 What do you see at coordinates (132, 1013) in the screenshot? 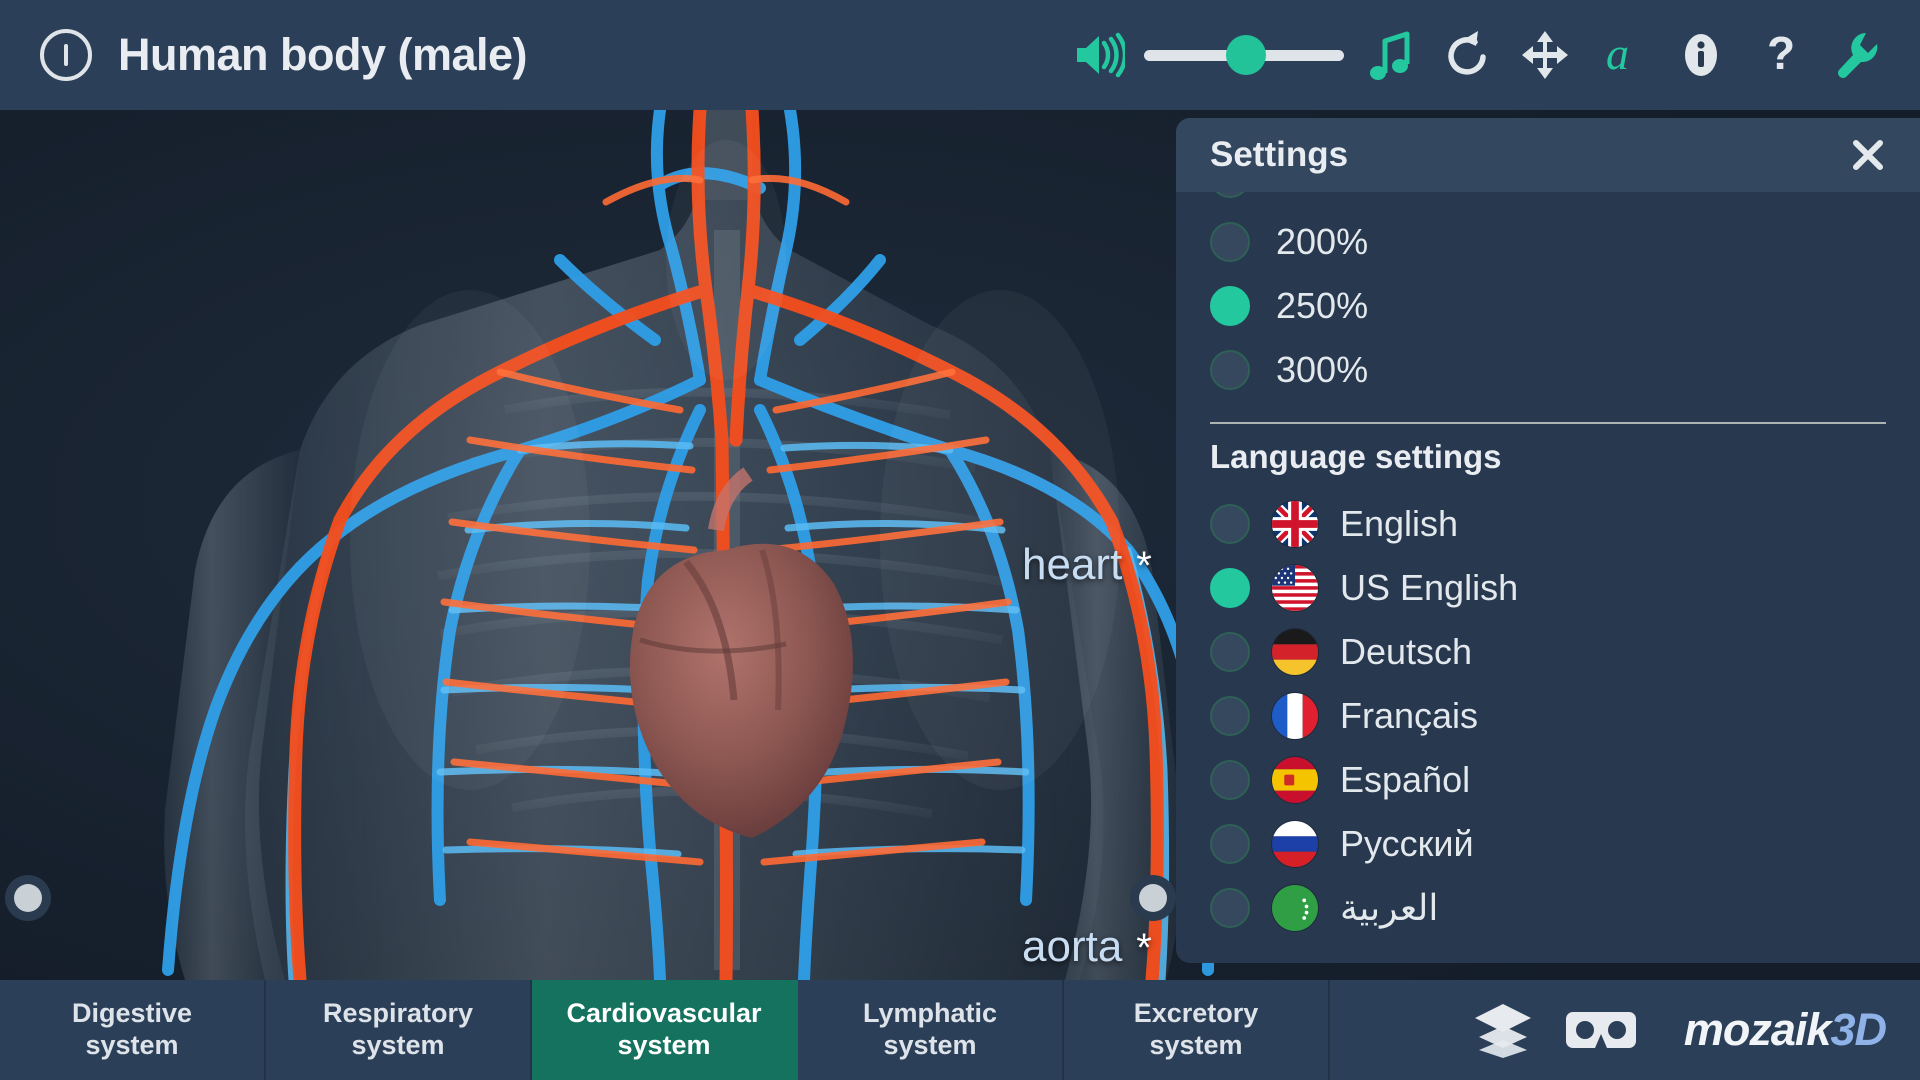
I see `tab-digestive-system-line1: Digestive` at bounding box center [132, 1013].